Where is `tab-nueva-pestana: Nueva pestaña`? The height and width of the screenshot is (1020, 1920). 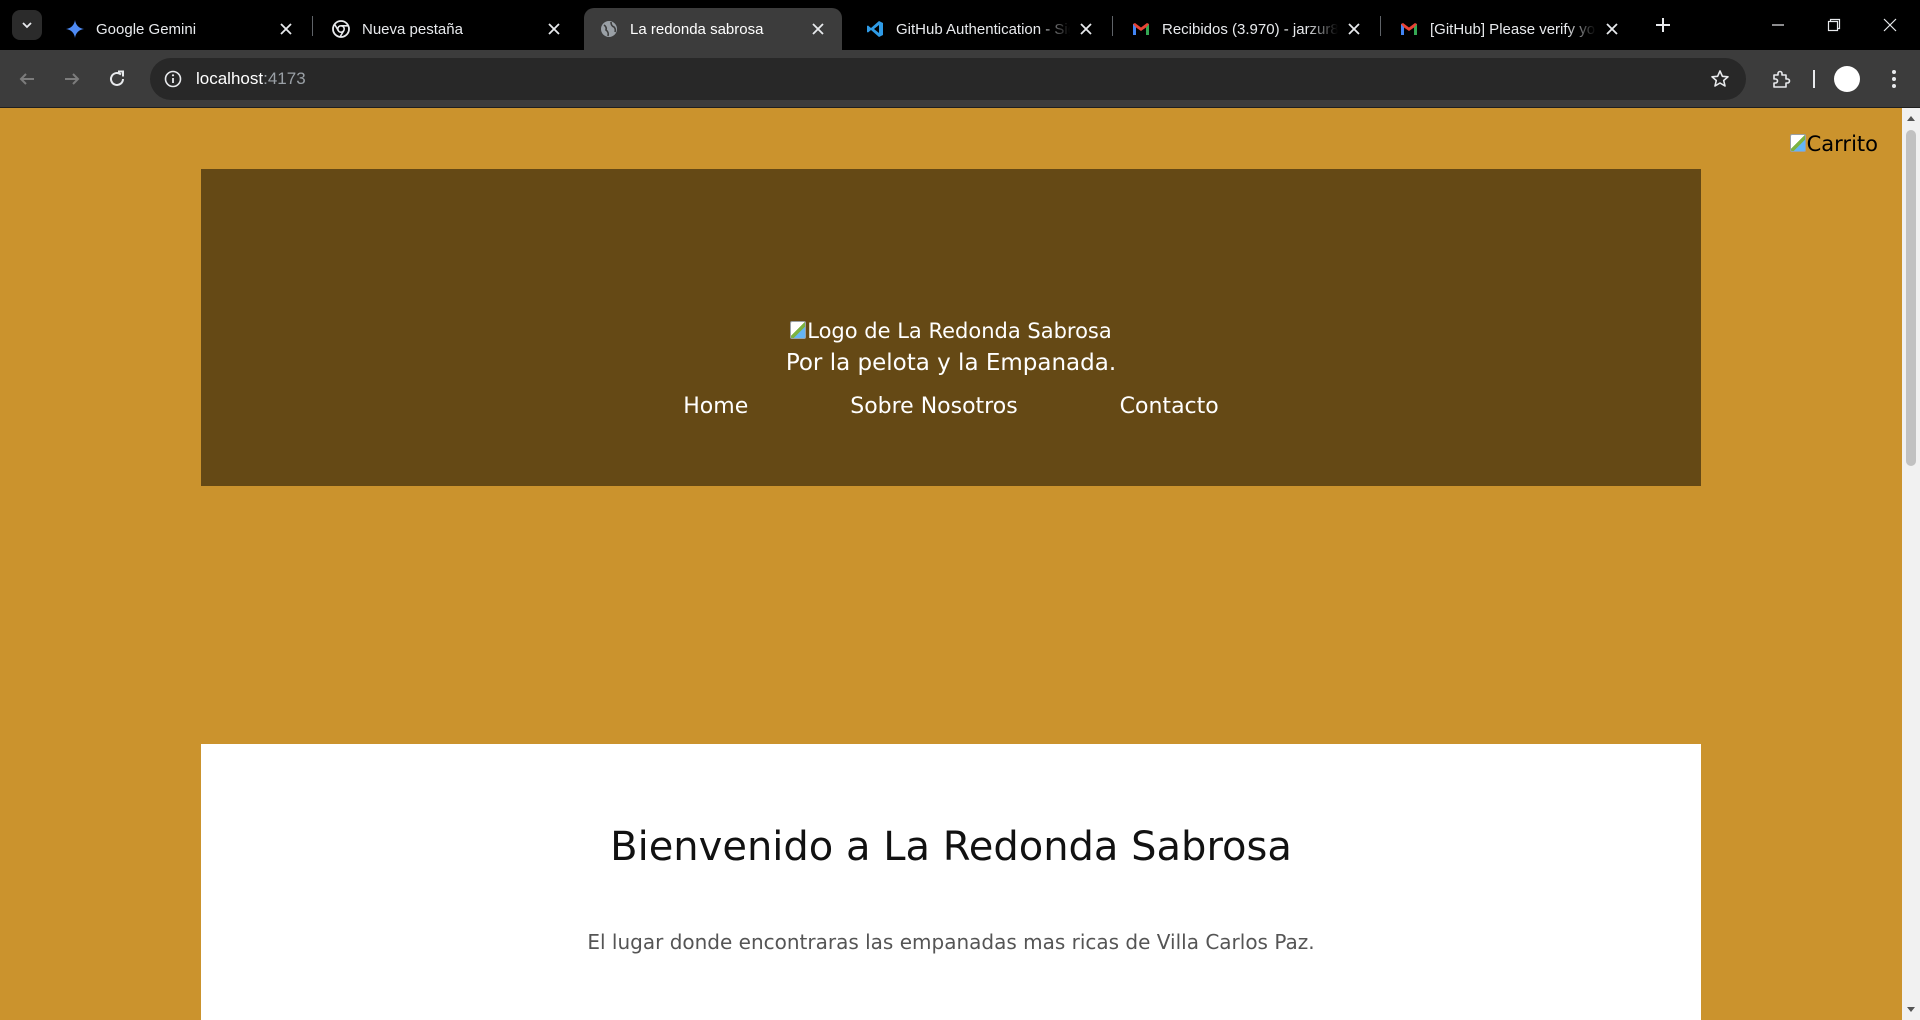 tab-nueva-pestana: Nueva pestaña is located at coordinates (447, 29).